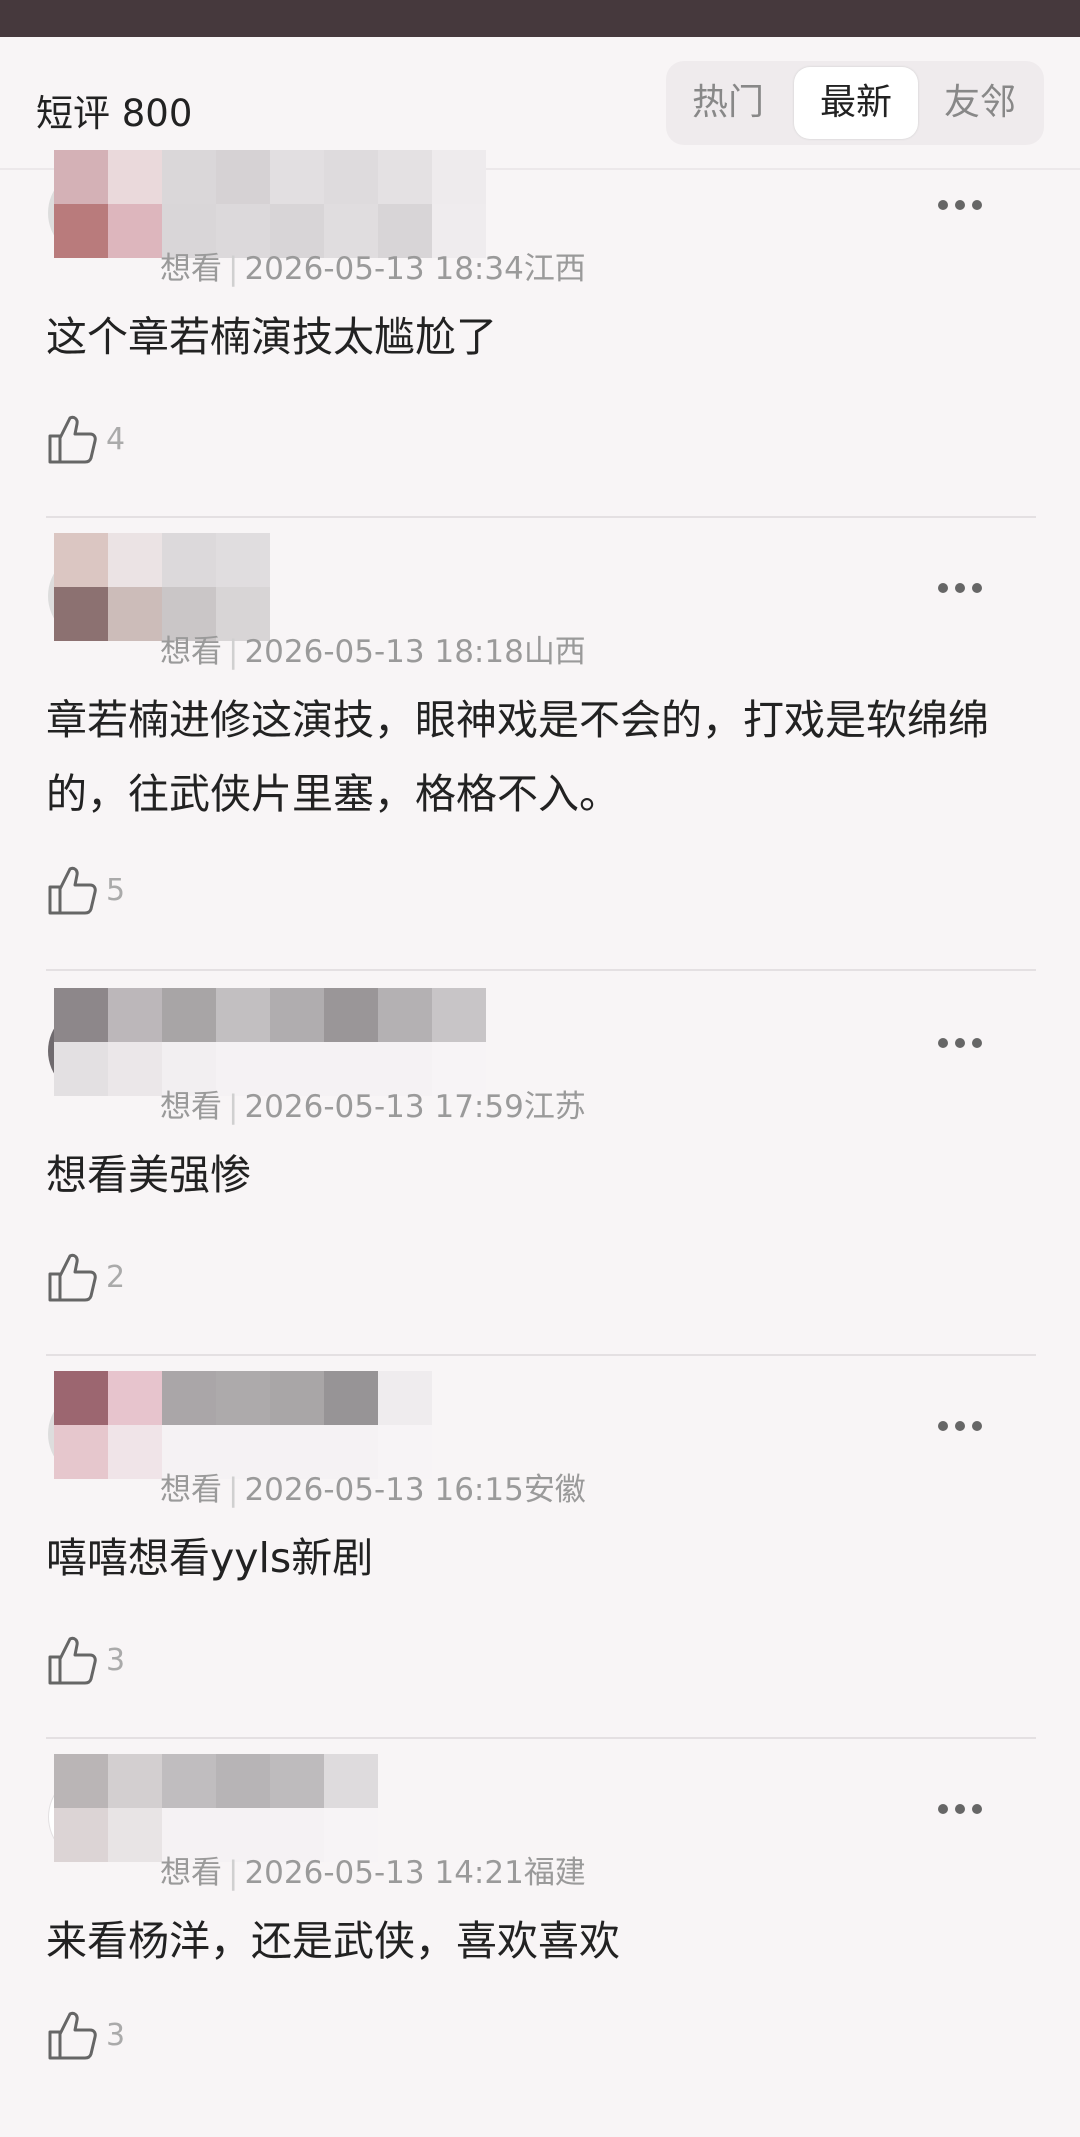  I want to click on like-count: 2, so click(116, 1277).